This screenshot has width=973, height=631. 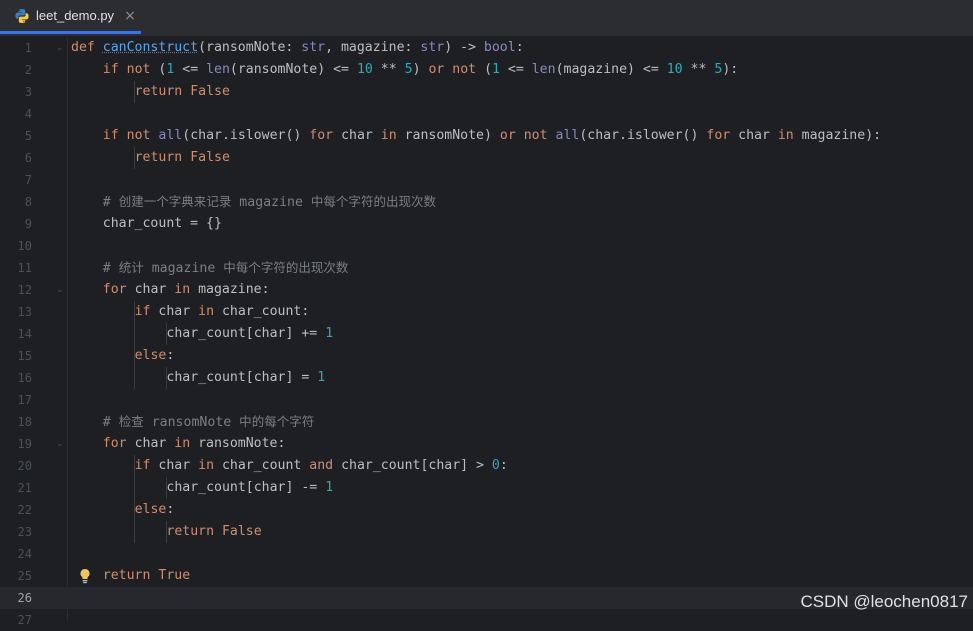 I want to click on code-text: # 检查 ransomNote 中的每个字符, so click(x=208, y=422).